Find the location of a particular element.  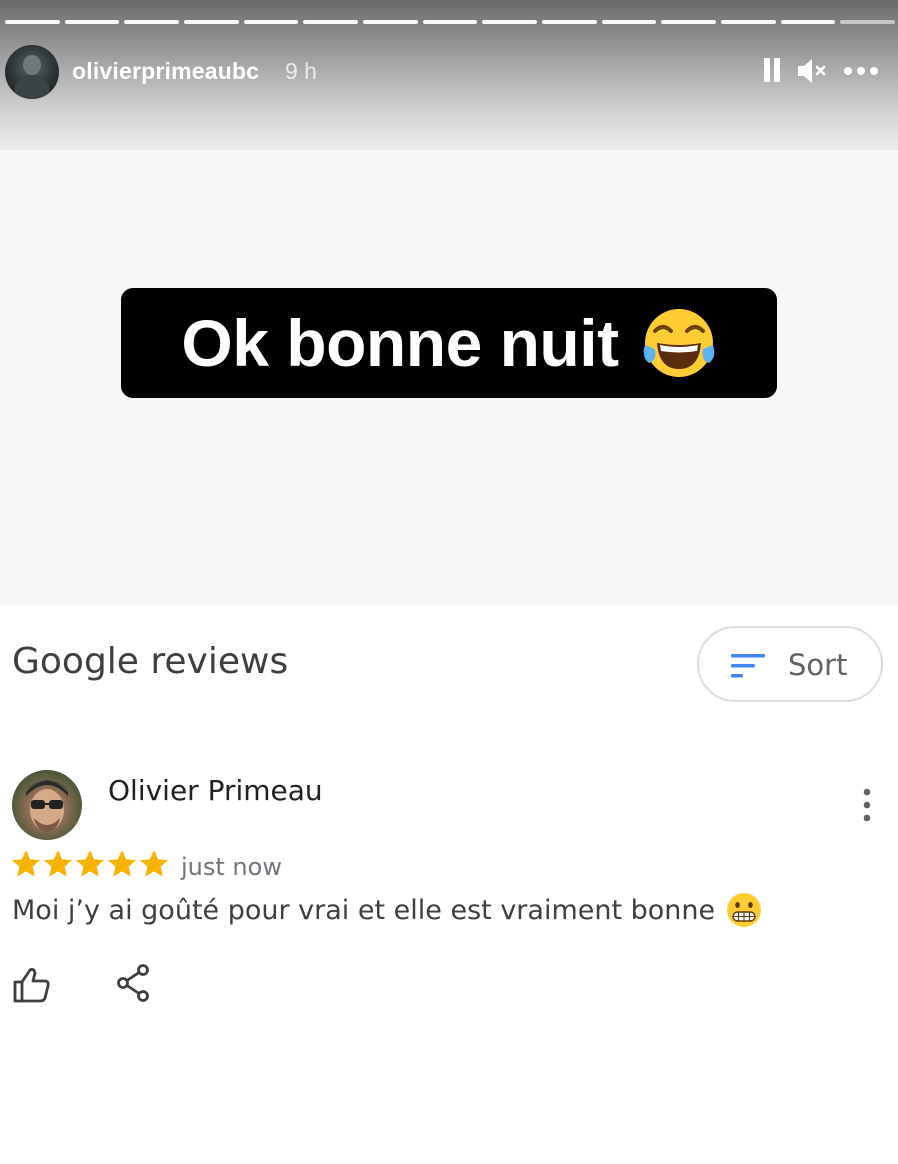

mute-icon is located at coordinates (812, 71).